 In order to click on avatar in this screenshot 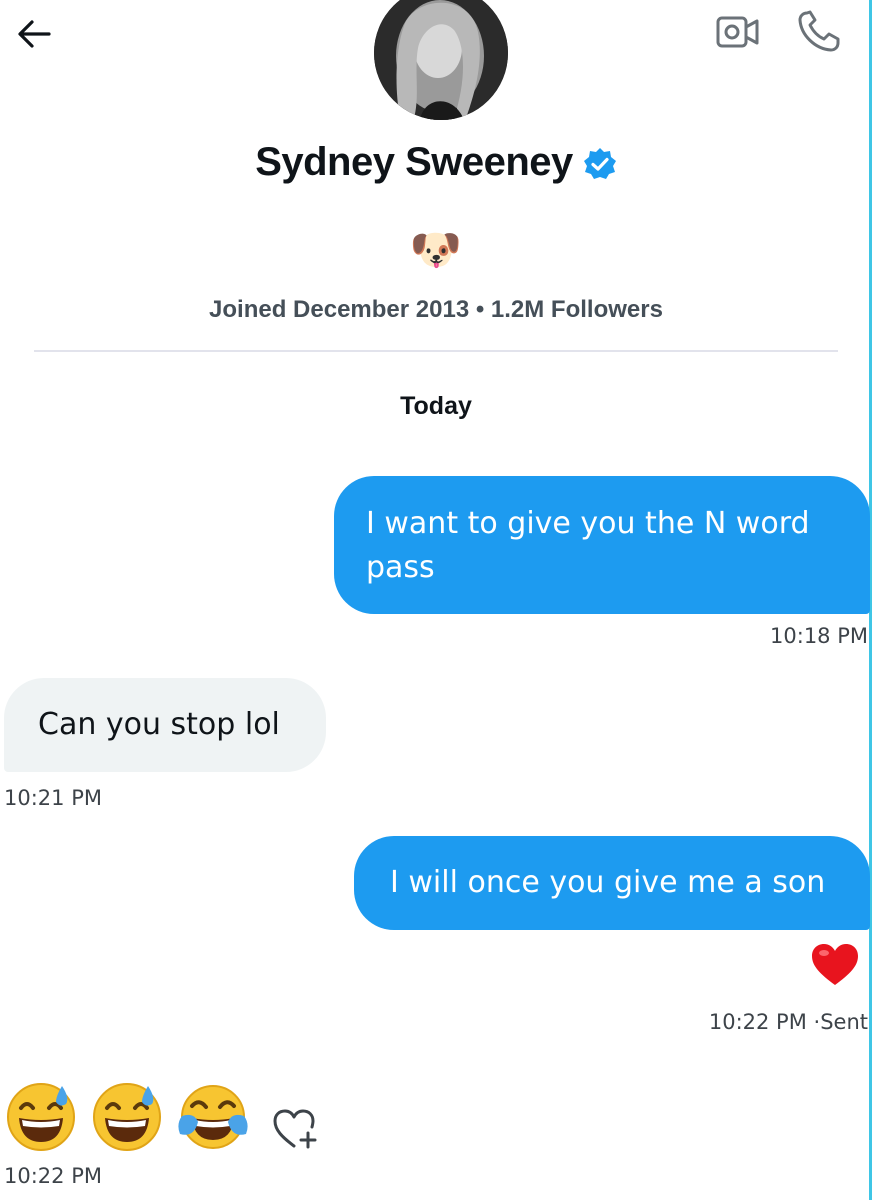, I will do `click(441, 60)`.